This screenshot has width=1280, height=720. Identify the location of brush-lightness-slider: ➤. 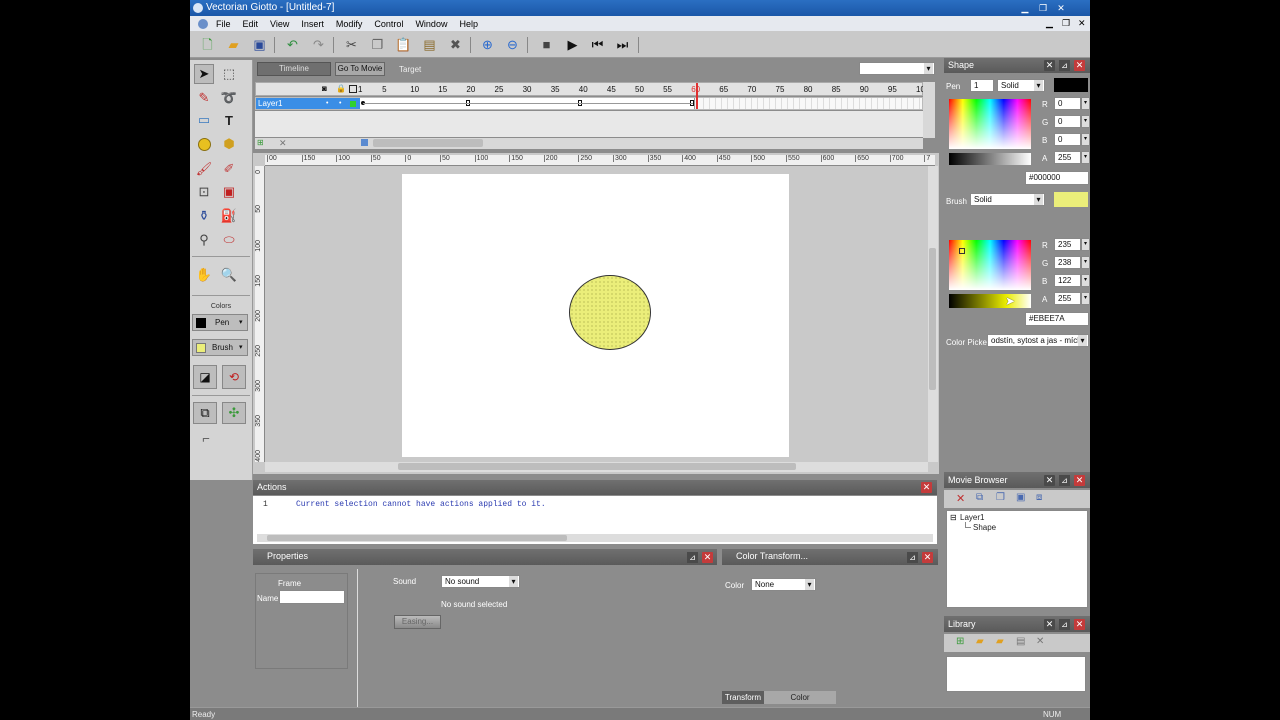
(990, 301).